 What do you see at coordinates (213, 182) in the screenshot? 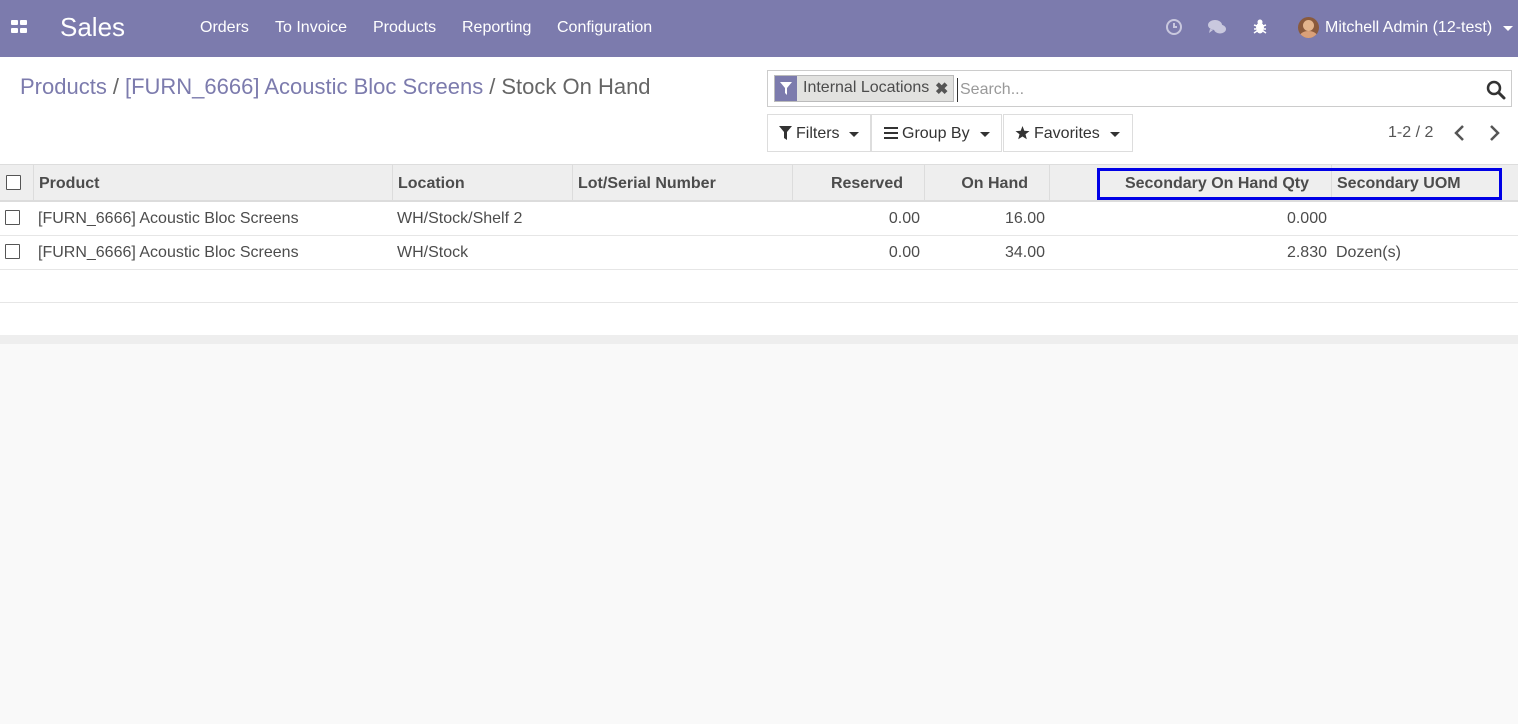
I see `column-product: Product` at bounding box center [213, 182].